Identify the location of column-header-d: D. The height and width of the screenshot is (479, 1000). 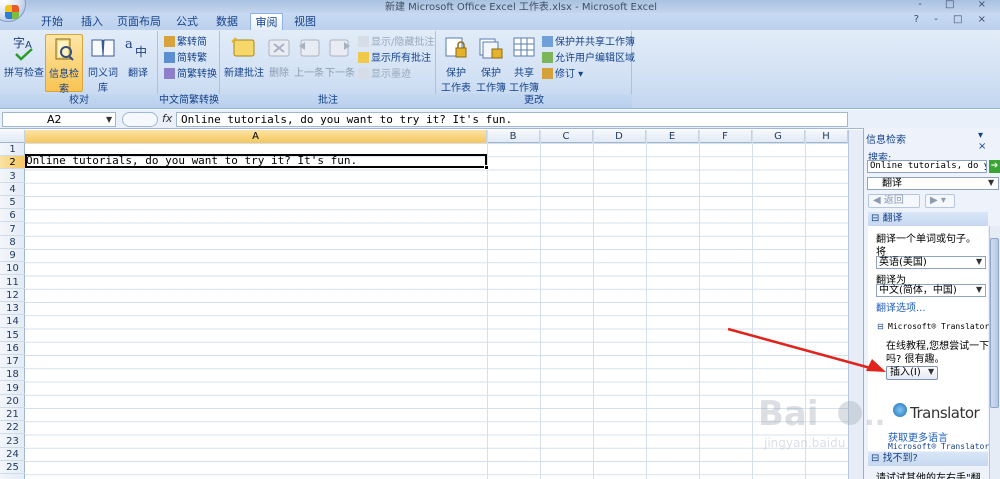
(619, 136).